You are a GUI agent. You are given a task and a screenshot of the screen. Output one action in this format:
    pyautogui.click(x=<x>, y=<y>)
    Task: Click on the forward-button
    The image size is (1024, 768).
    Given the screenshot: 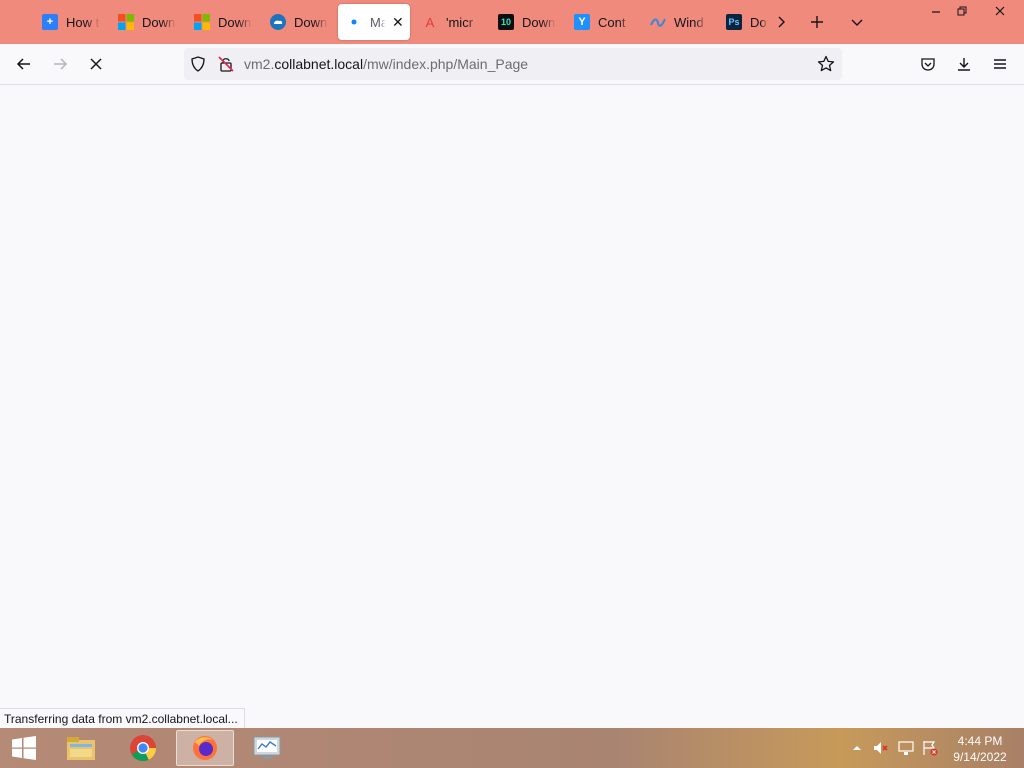 What is the action you would take?
    pyautogui.click(x=60, y=64)
    